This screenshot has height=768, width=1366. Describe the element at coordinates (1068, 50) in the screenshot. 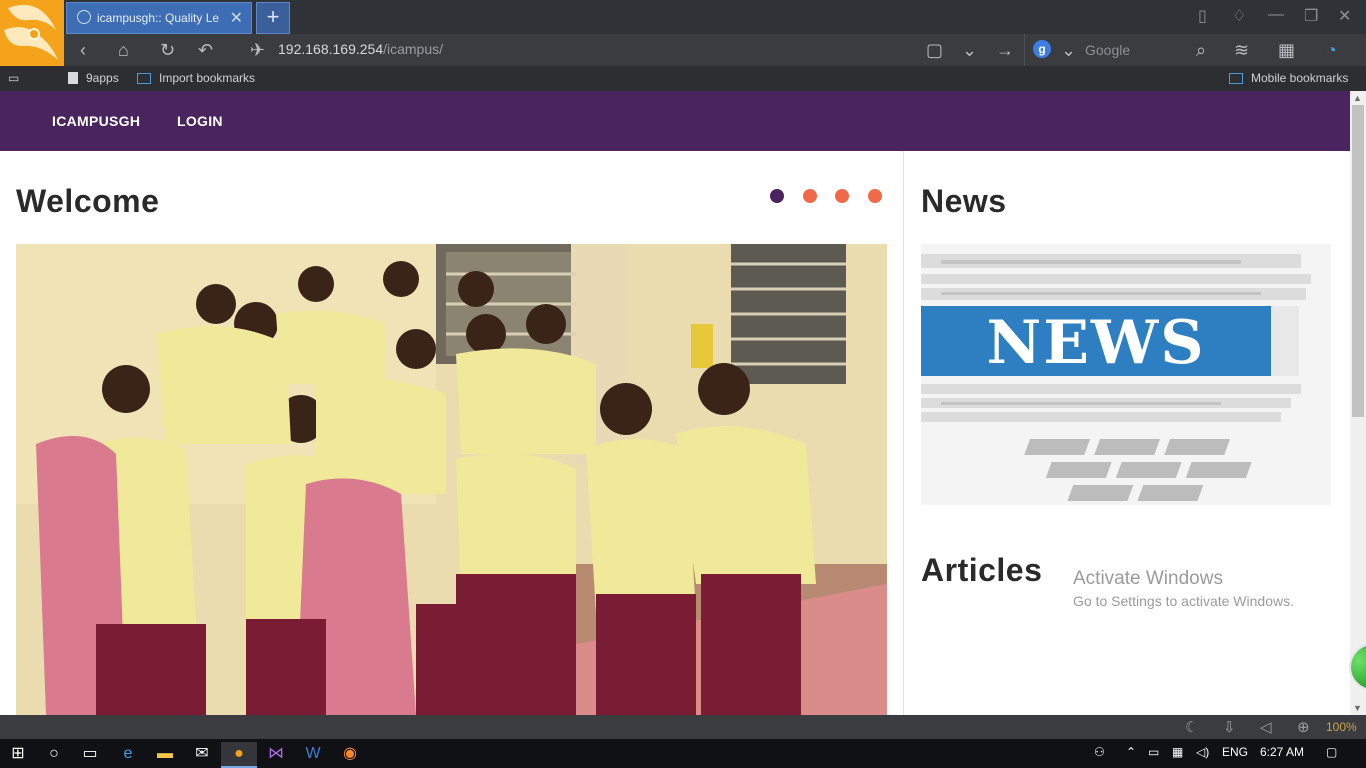

I see `chevron-down-icon: ⌄` at that location.